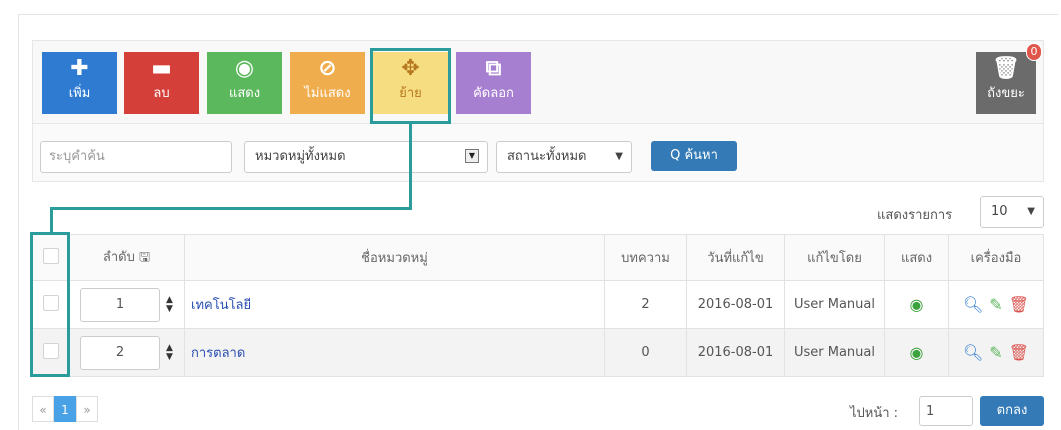 The width and height of the screenshot is (1061, 430). What do you see at coordinates (645, 304) in the screenshot?
I see `articles-count: 2` at bounding box center [645, 304].